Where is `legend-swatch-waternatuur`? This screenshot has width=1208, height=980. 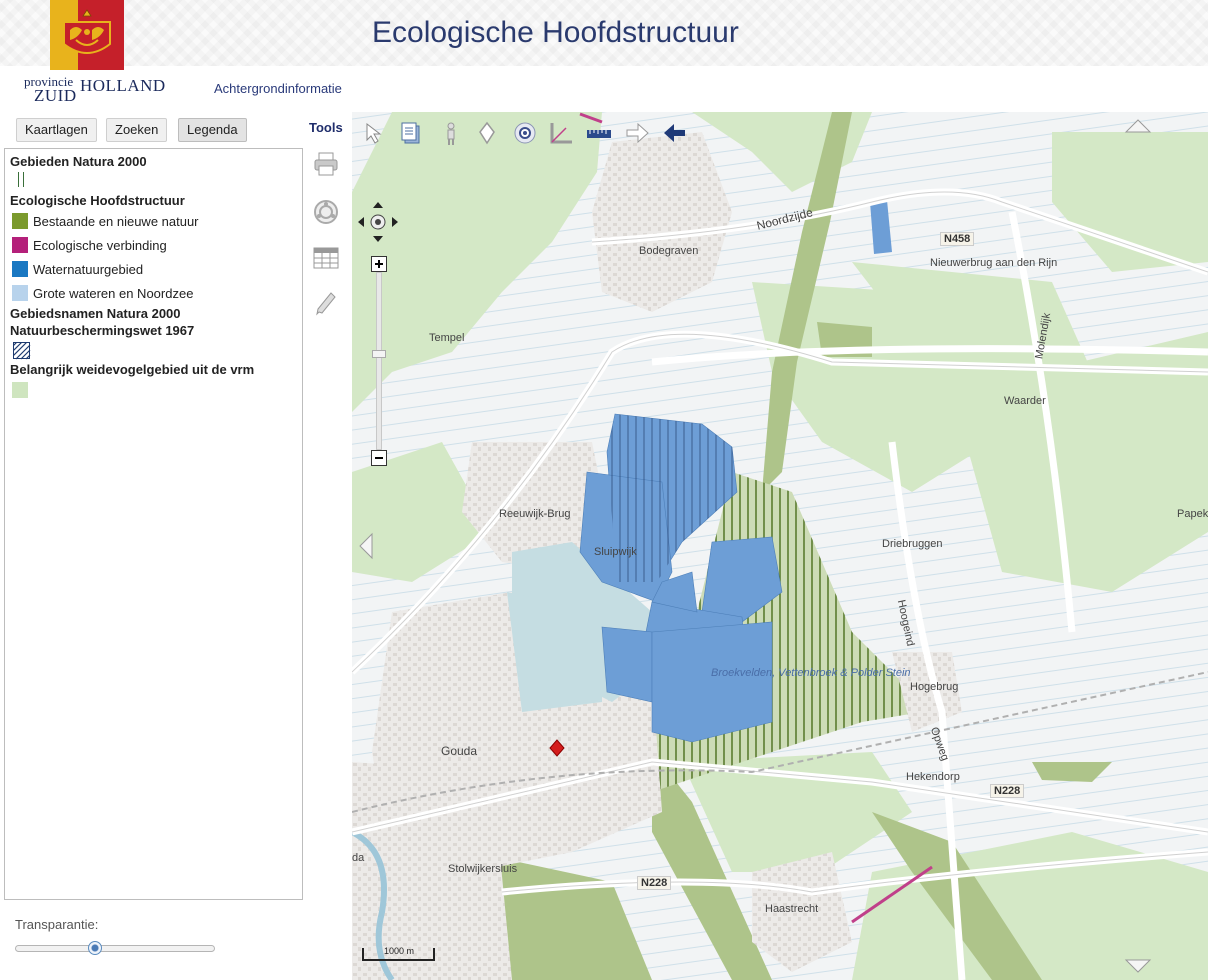
legend-swatch-waternatuur is located at coordinates (20, 269).